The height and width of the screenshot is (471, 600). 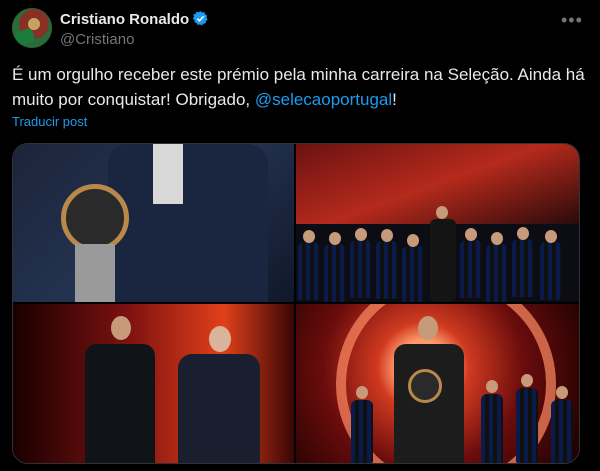 I want to click on avatar, so click(x=32, y=28).